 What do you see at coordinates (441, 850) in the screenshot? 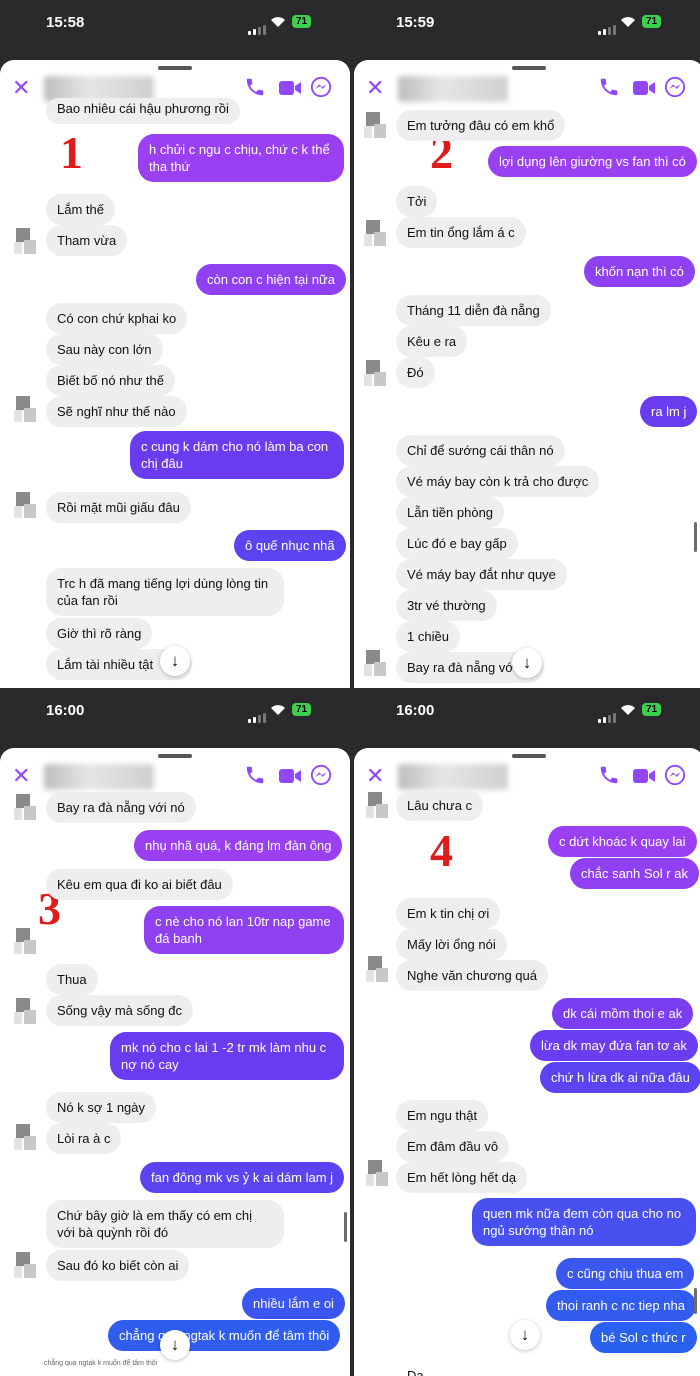
I see `panel-number: 4` at bounding box center [441, 850].